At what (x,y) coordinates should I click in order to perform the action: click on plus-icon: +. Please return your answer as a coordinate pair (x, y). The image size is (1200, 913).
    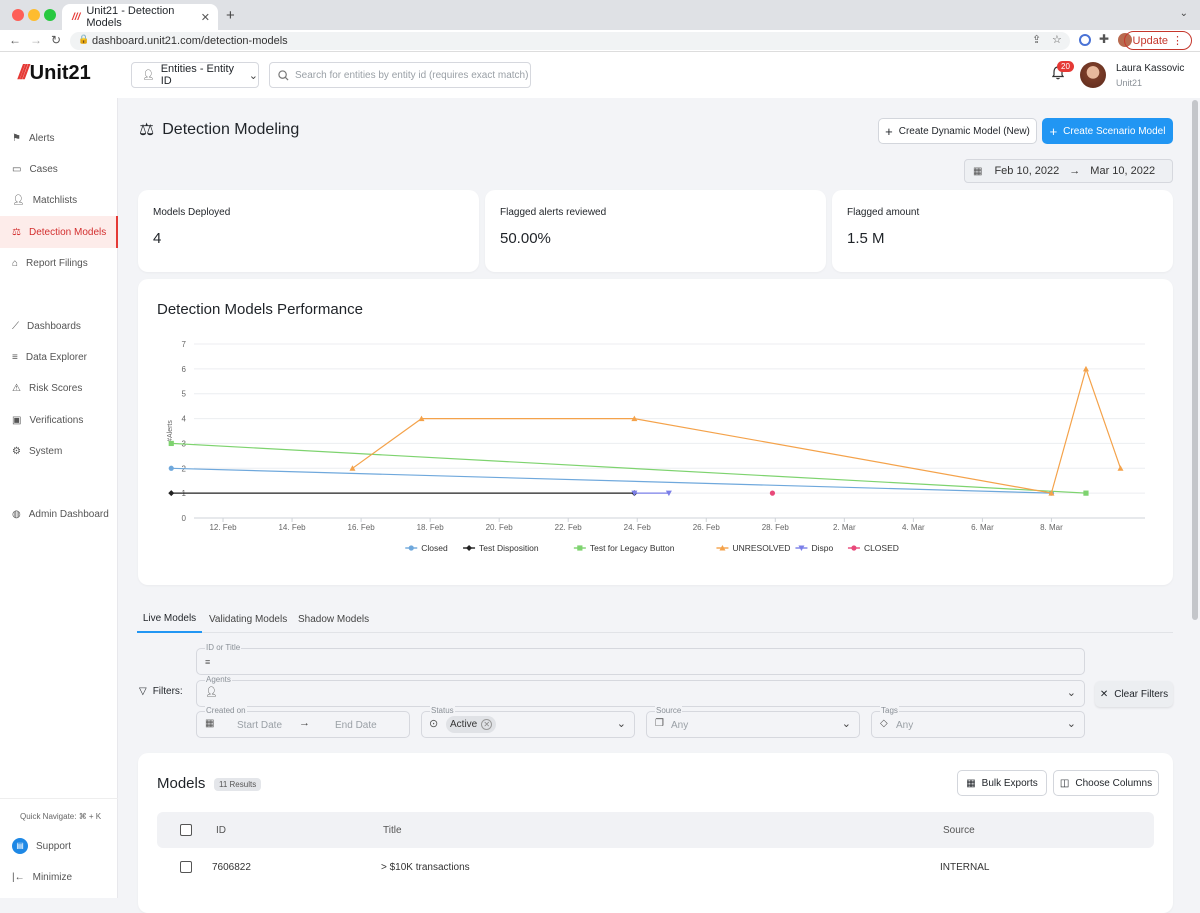
    Looking at the image, I should click on (889, 131).